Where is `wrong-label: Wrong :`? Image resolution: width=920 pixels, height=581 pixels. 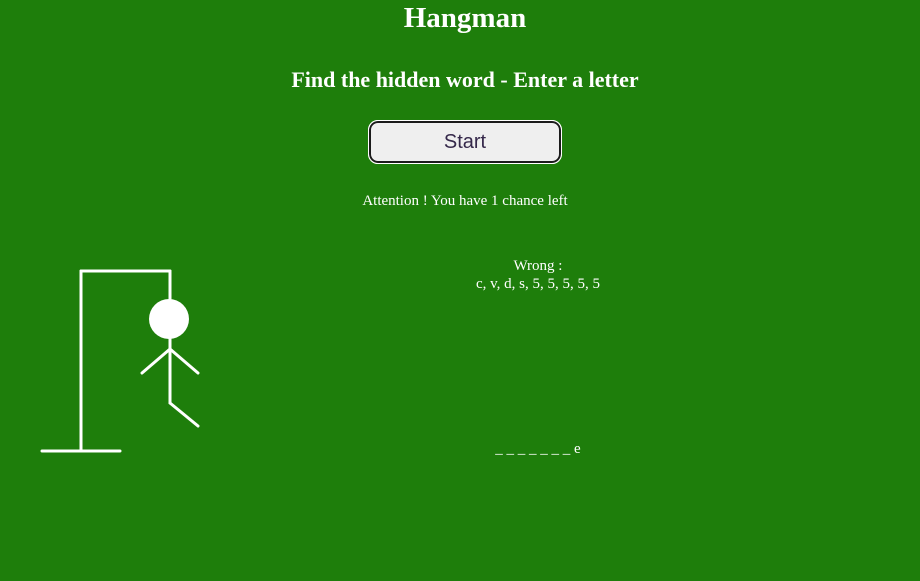 wrong-label: Wrong : is located at coordinates (538, 266).